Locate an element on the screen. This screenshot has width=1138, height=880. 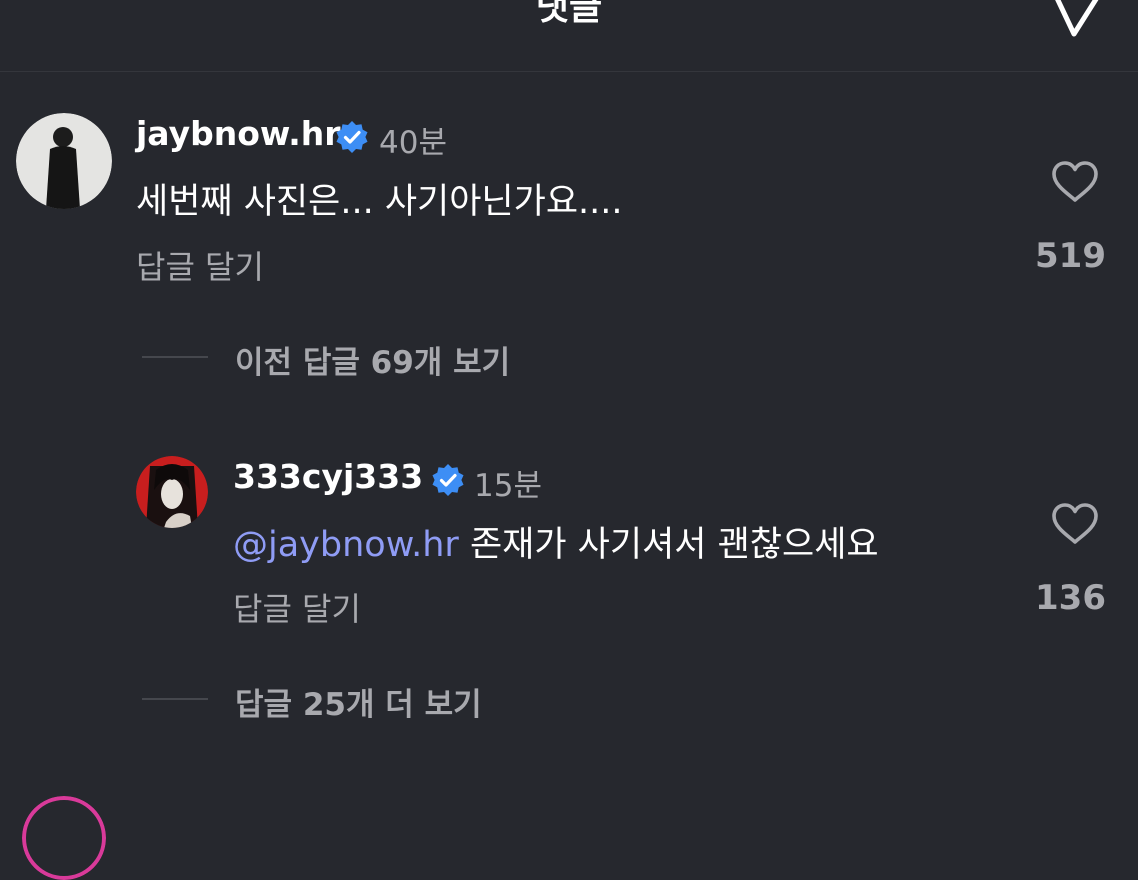
comment-username: jaybnow.hr is located at coordinates (238, 133).